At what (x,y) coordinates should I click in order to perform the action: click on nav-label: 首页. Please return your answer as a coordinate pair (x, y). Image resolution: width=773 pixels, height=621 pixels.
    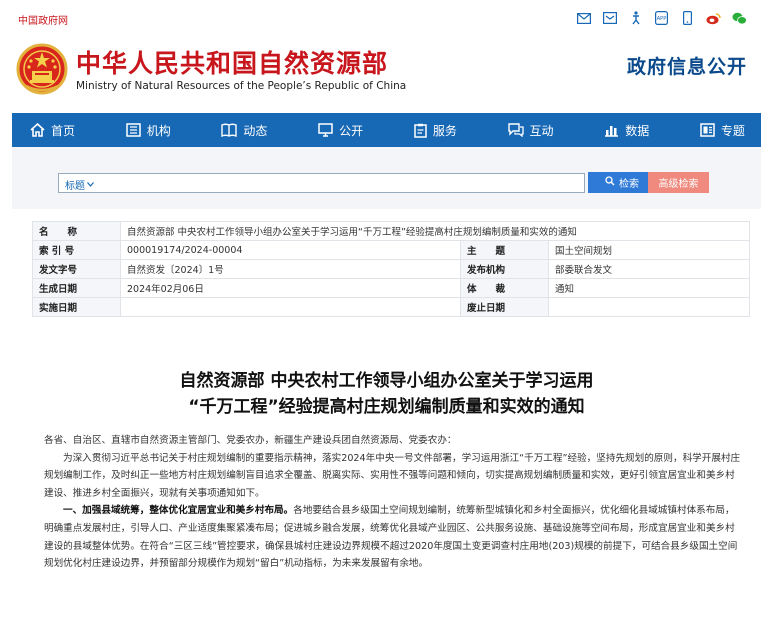
    Looking at the image, I should click on (63, 130).